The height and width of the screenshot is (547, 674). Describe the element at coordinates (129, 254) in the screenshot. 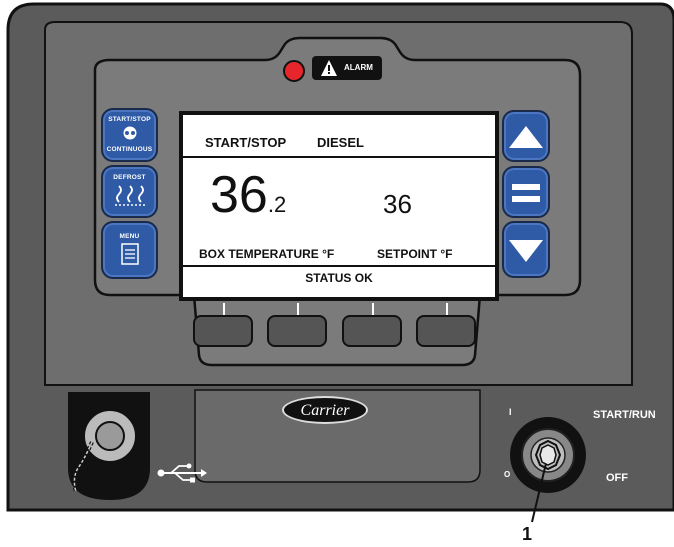

I see `menu-icon` at that location.